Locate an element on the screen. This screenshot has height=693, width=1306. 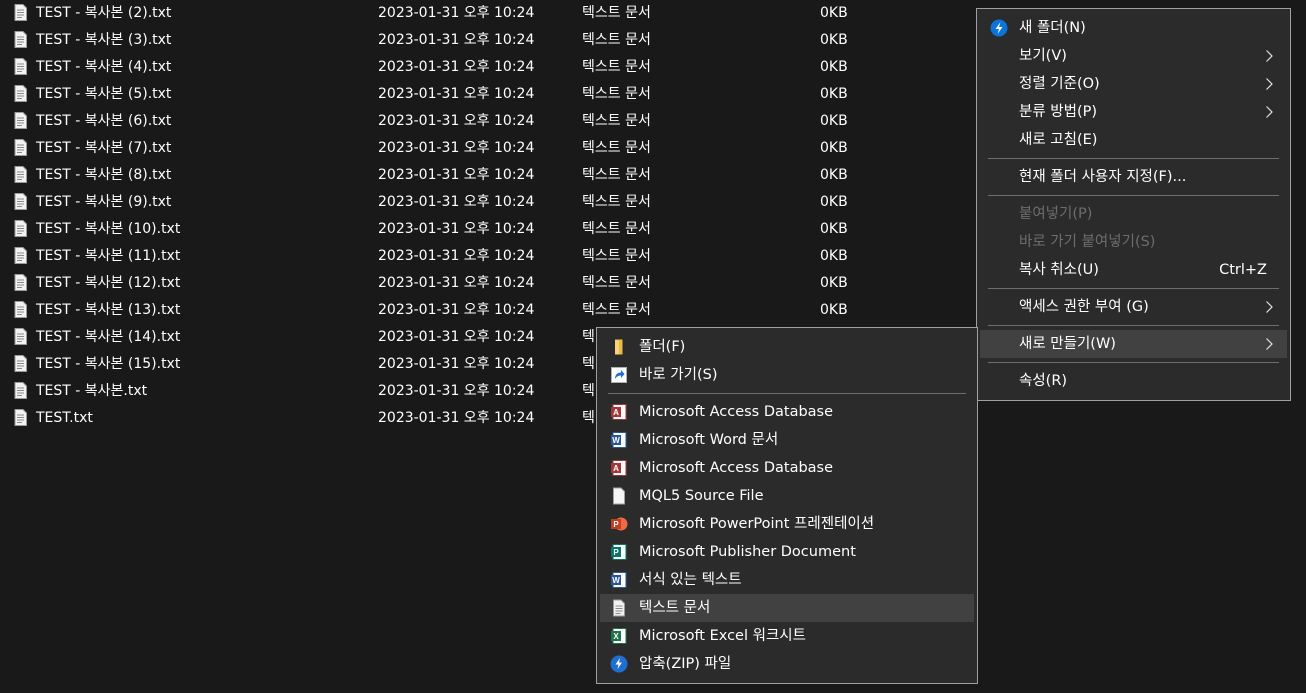
menu-item-give-access: 액세스 권한 부여 (G) is located at coordinates (1133, 307).